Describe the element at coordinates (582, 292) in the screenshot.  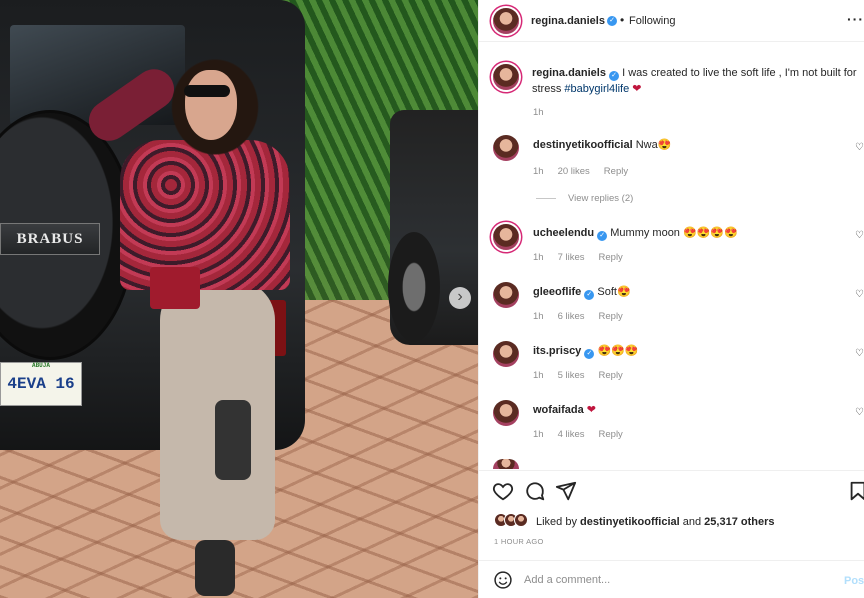
I see `comment: gleeoflife ✓ Soft😍` at that location.